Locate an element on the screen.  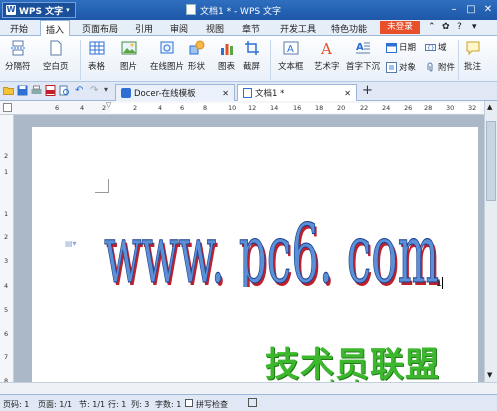
ruler-tick-label: 5 is located at coordinates (6, 310).